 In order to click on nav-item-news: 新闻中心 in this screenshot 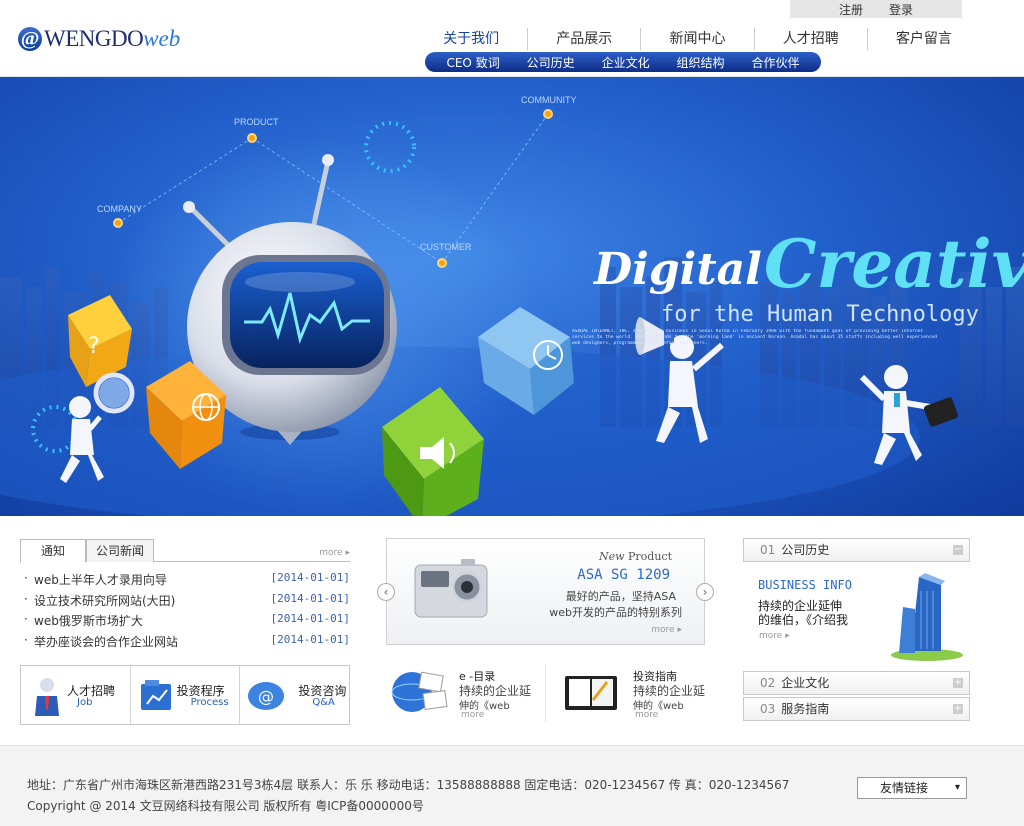, I will do `click(698, 39)`.